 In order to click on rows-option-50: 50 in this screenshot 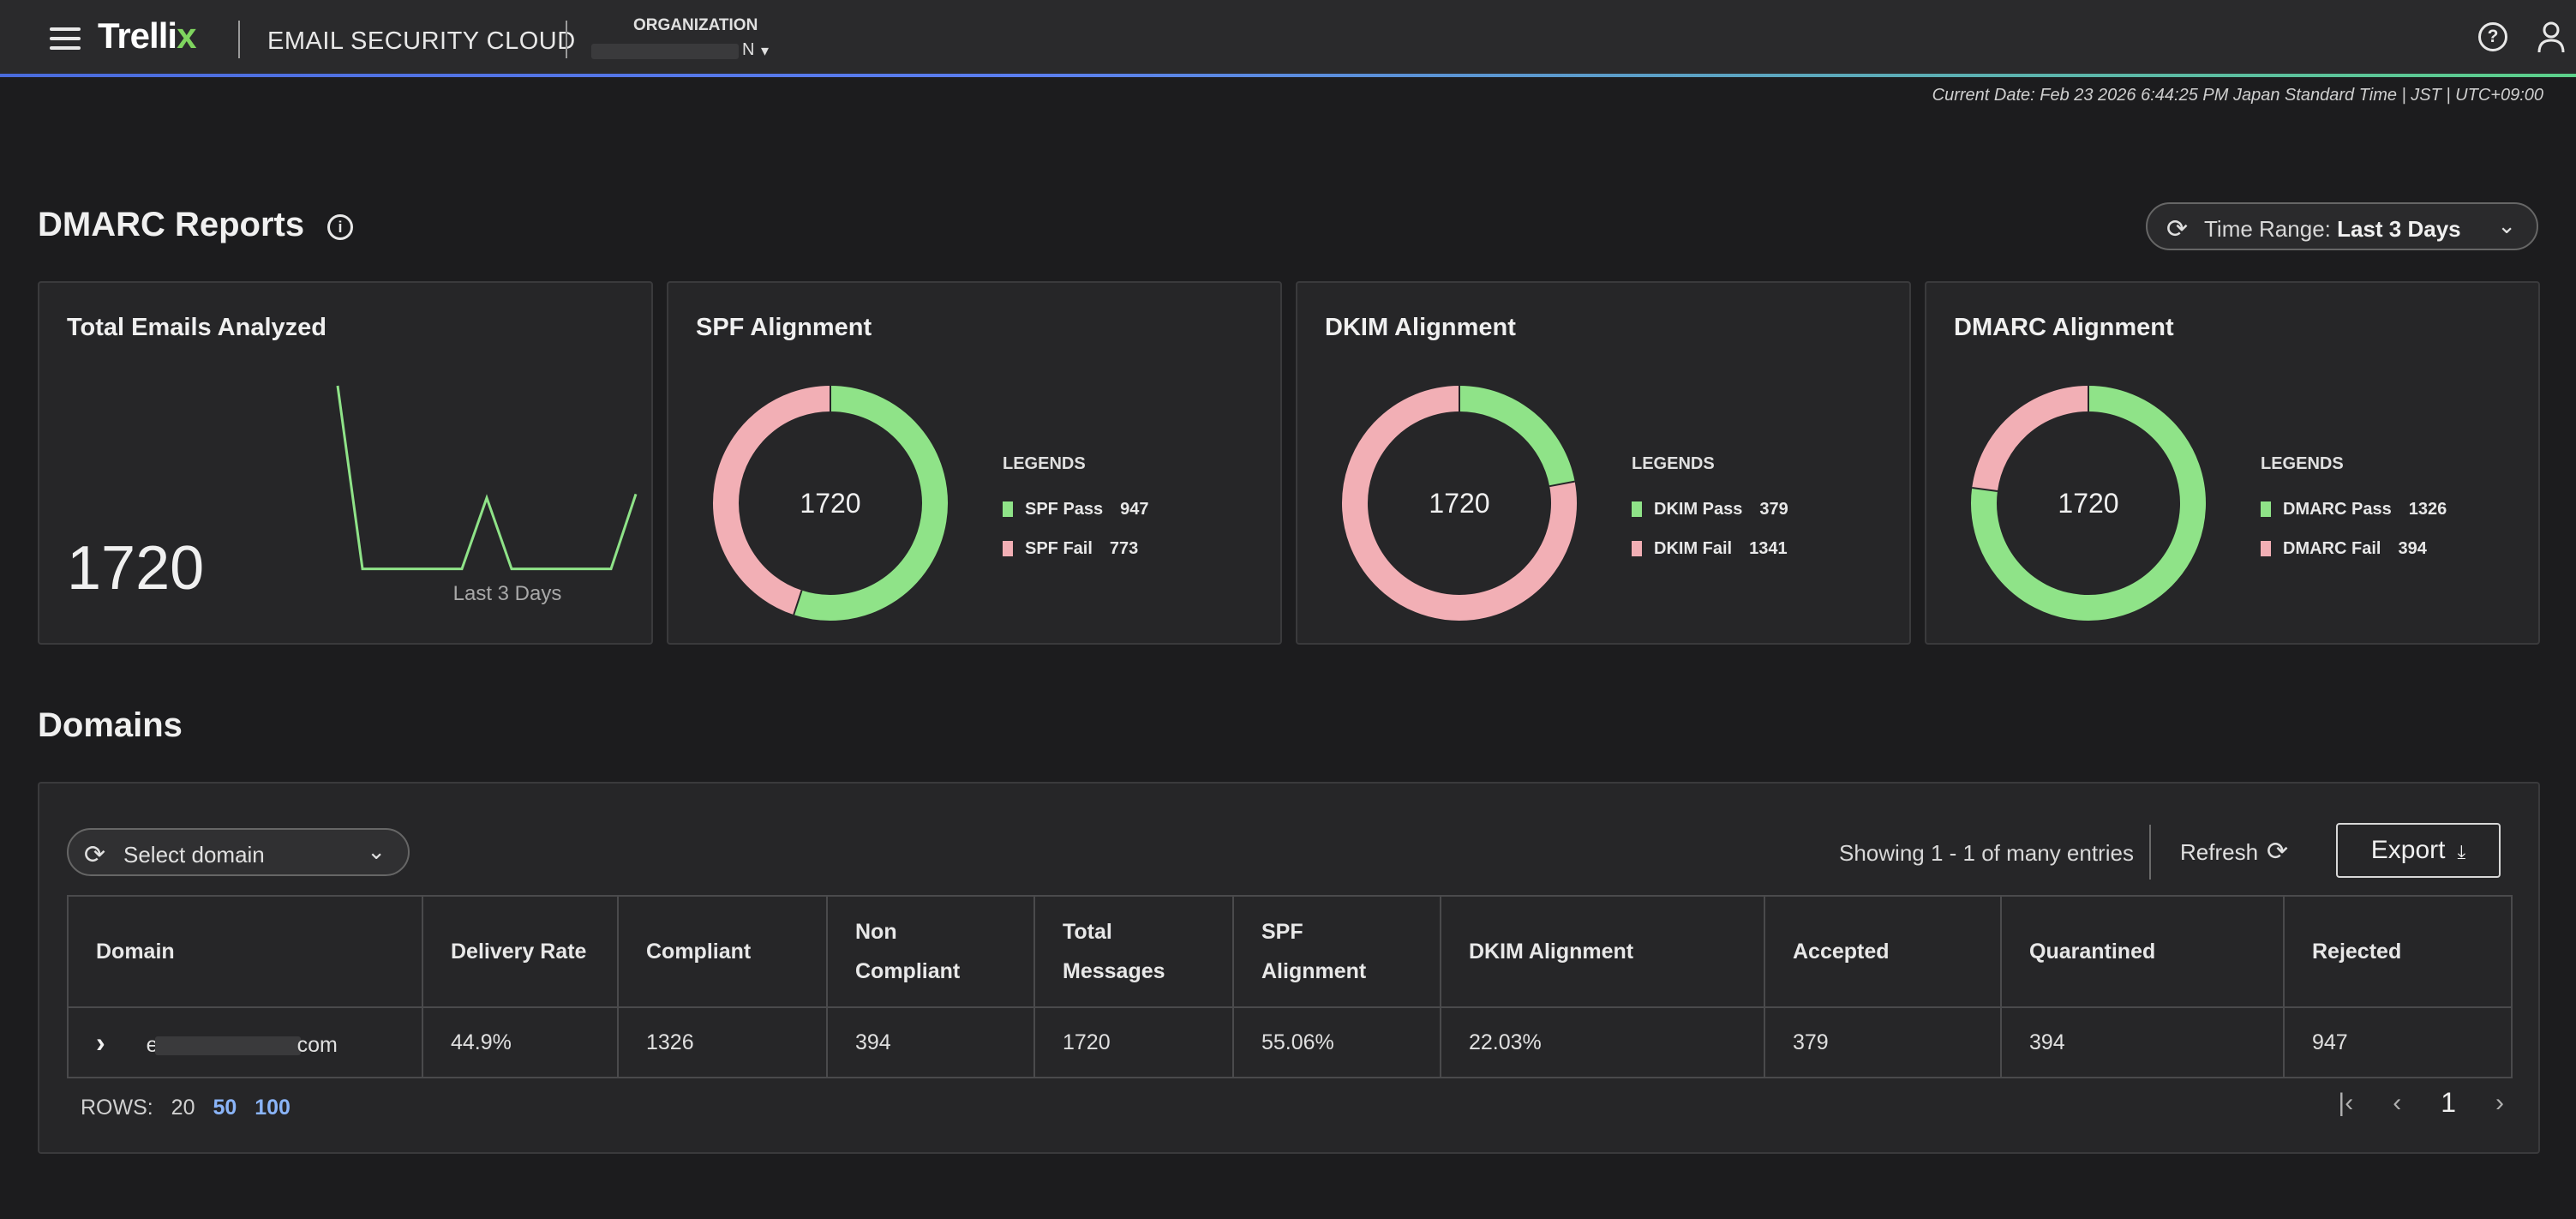, I will do `click(225, 1108)`.